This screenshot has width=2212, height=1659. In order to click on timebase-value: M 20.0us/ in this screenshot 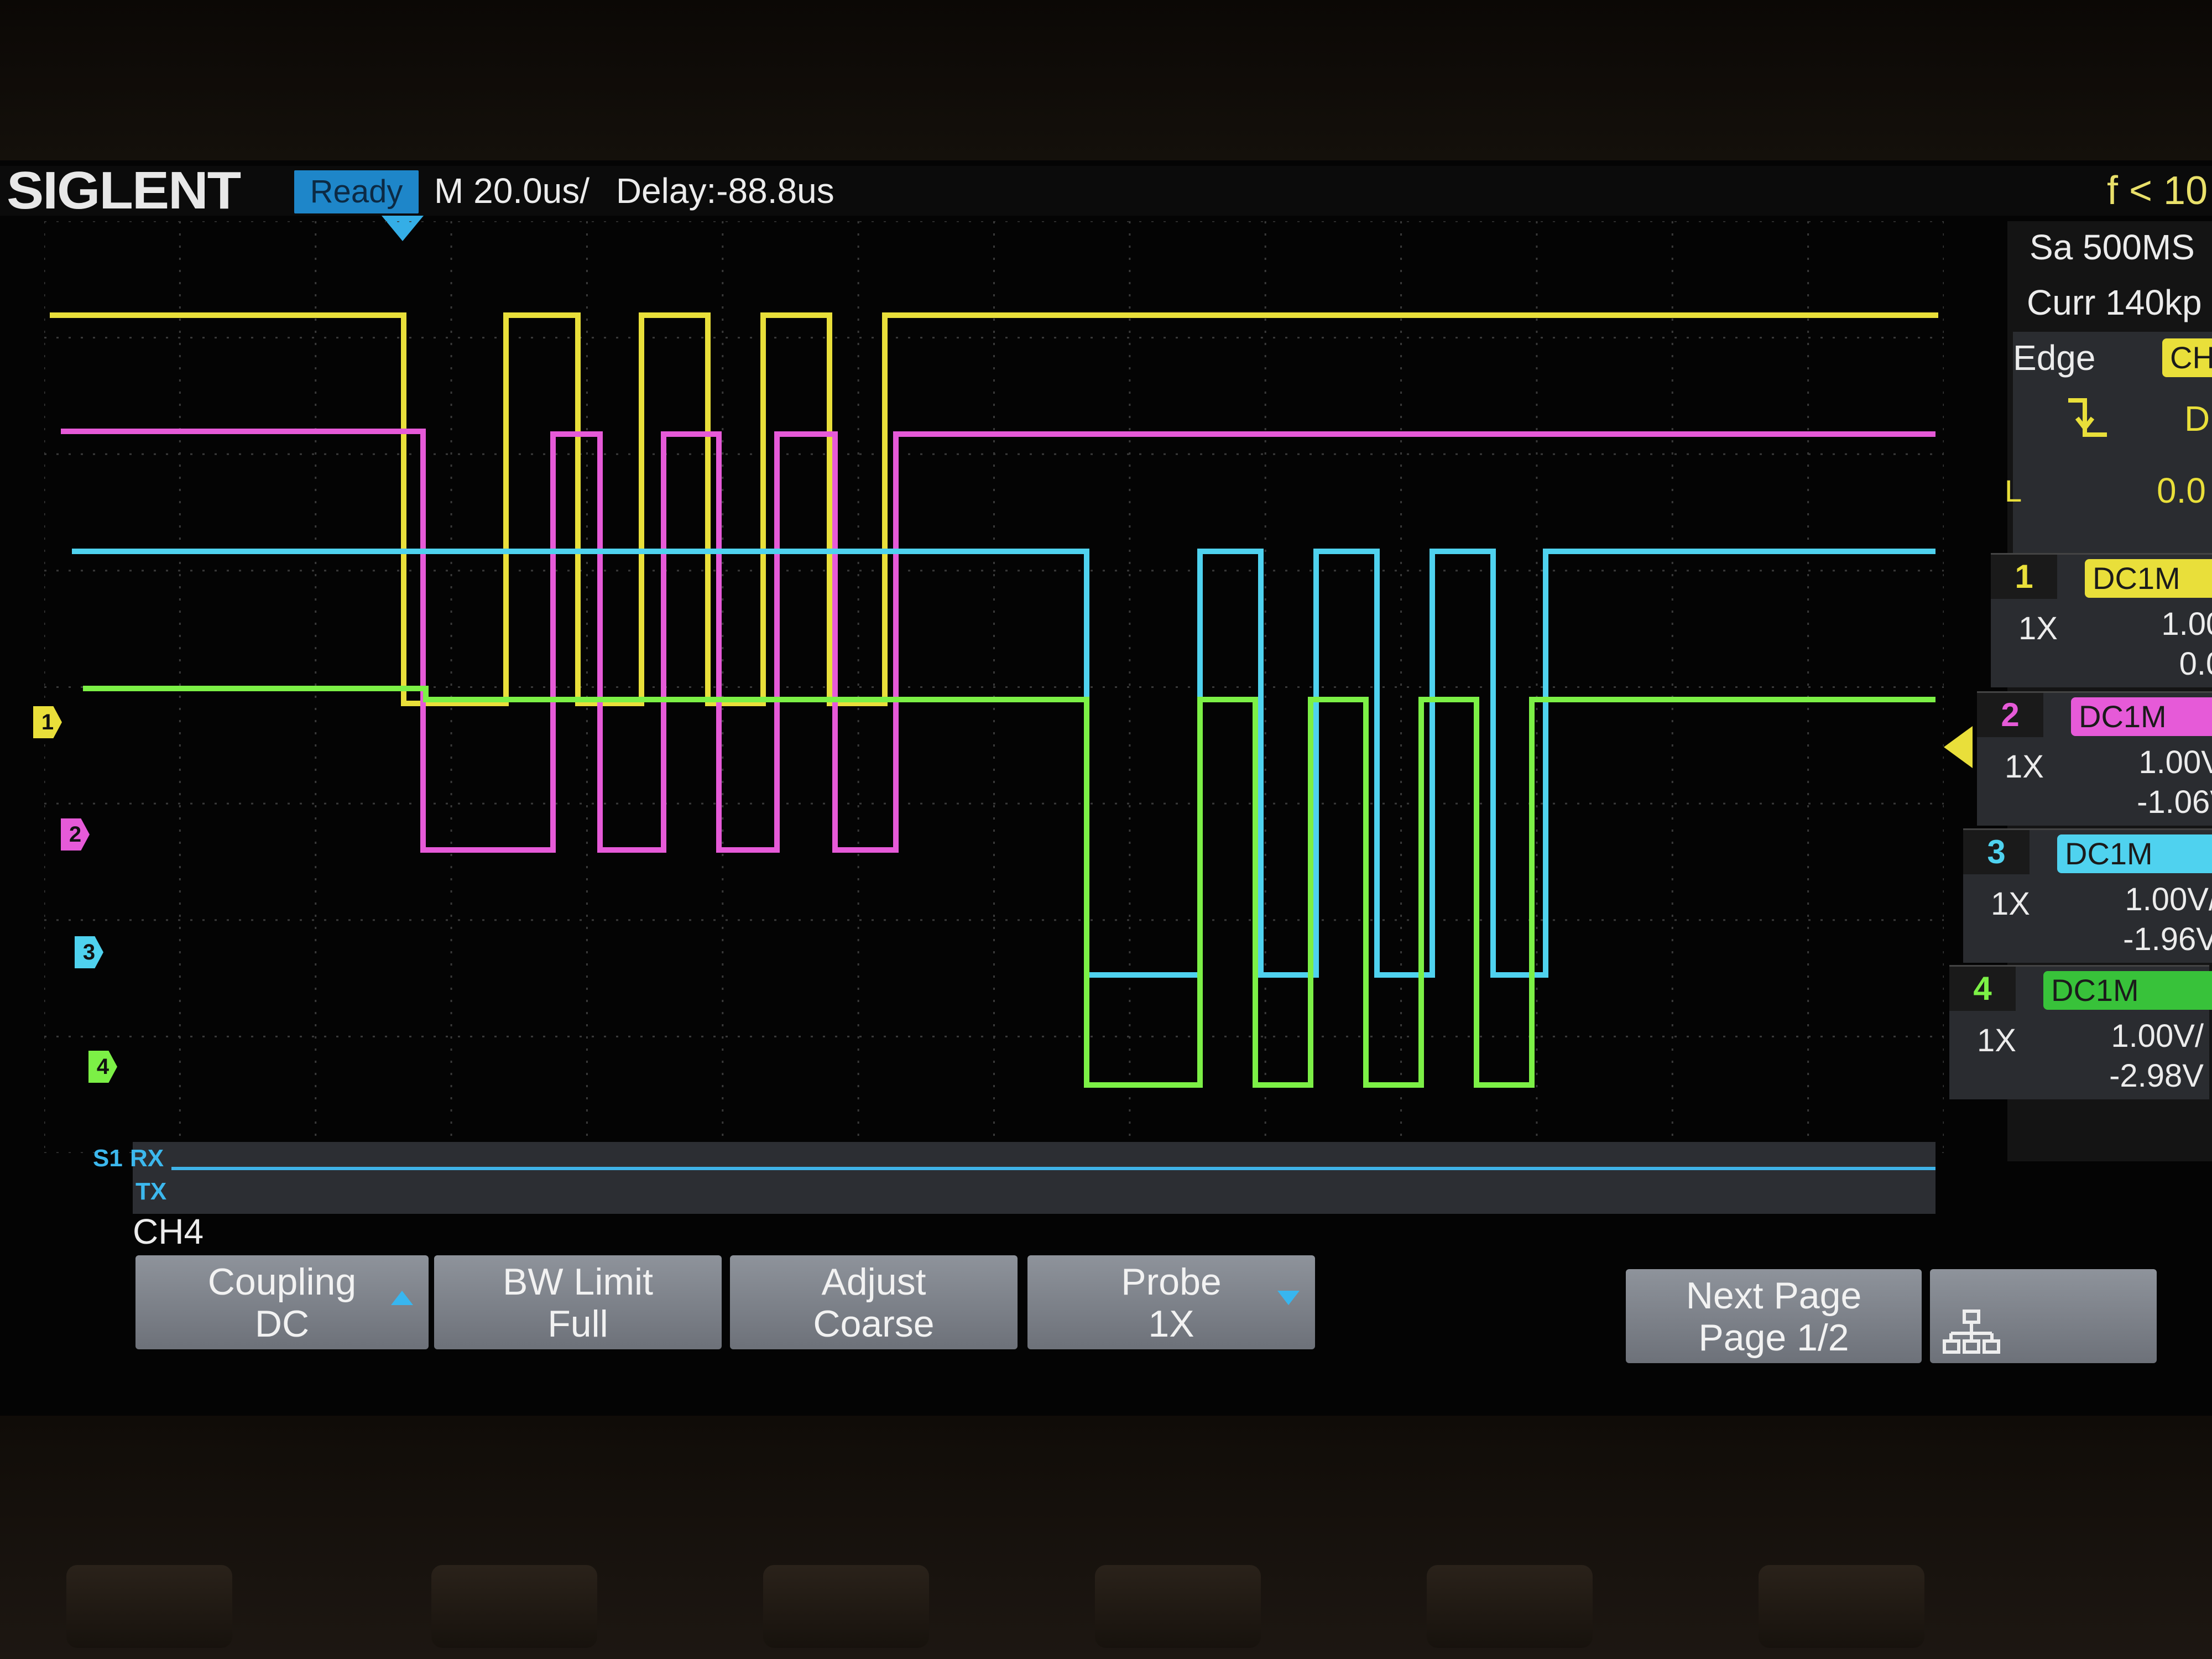, I will do `click(512, 191)`.